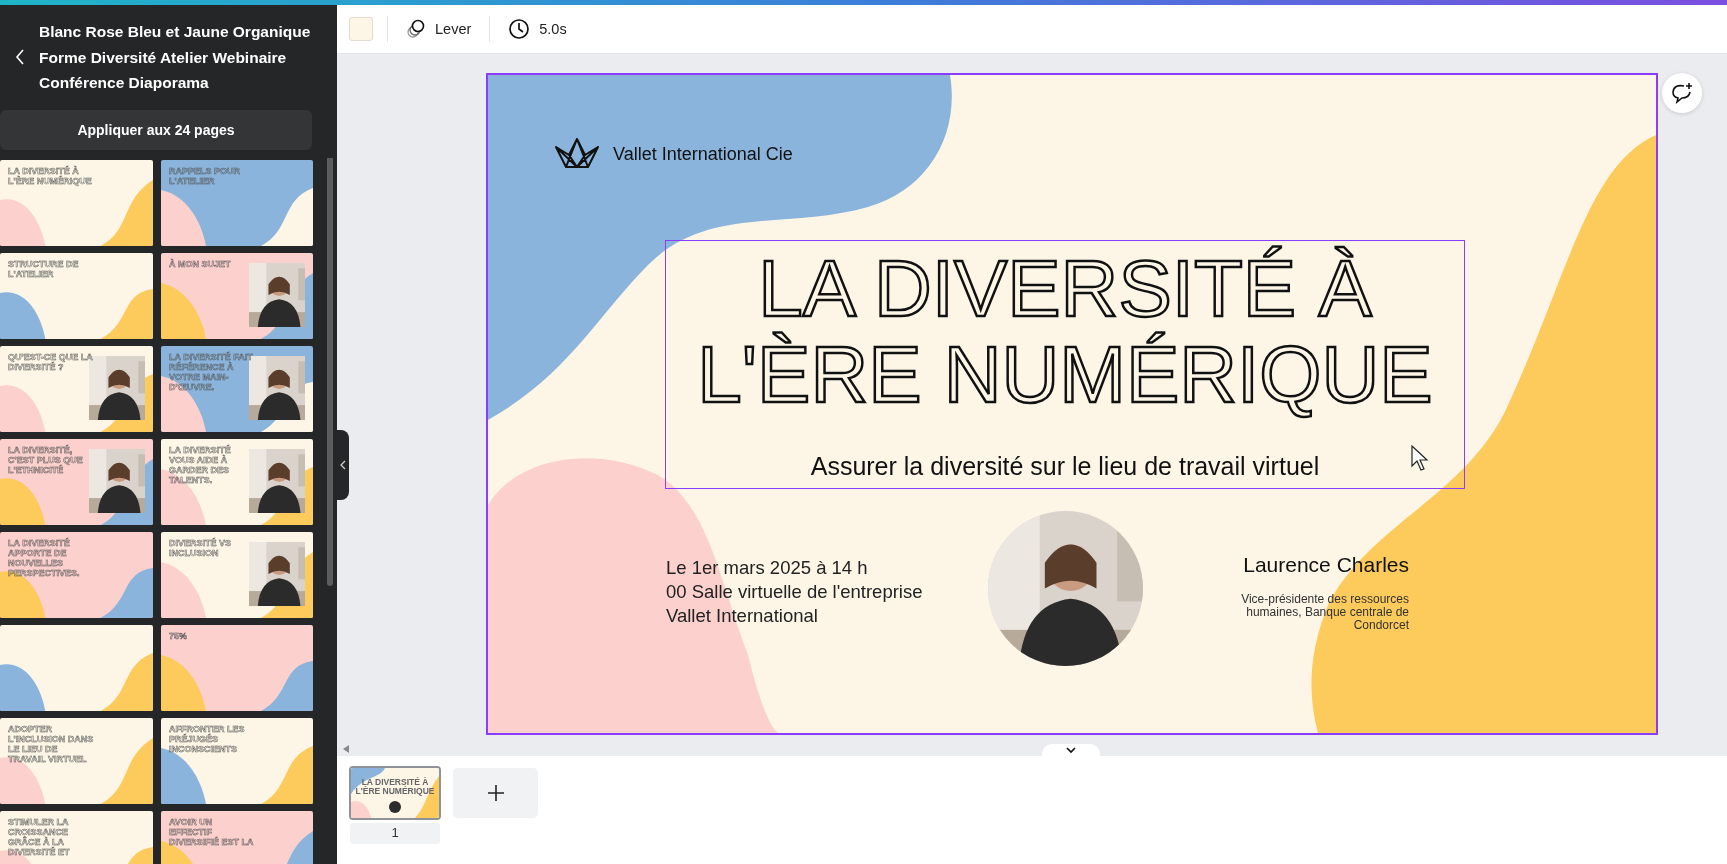  What do you see at coordinates (76, 202) in the screenshot?
I see `slide-thumbnail: LA DIVERSITÉ À L'ÈRE NUMÉRIQUE` at bounding box center [76, 202].